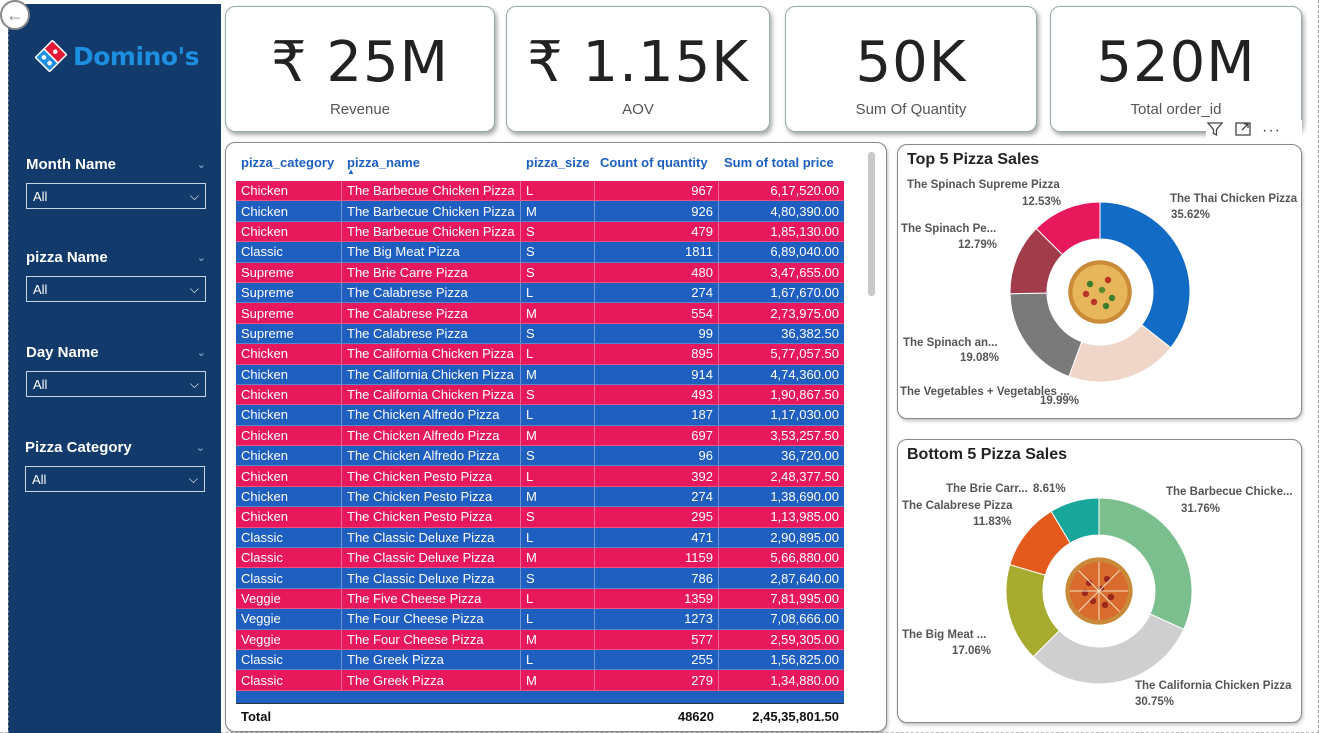  What do you see at coordinates (804, 578) in the screenshot?
I see `table-cell: 2,87,640.00` at bounding box center [804, 578].